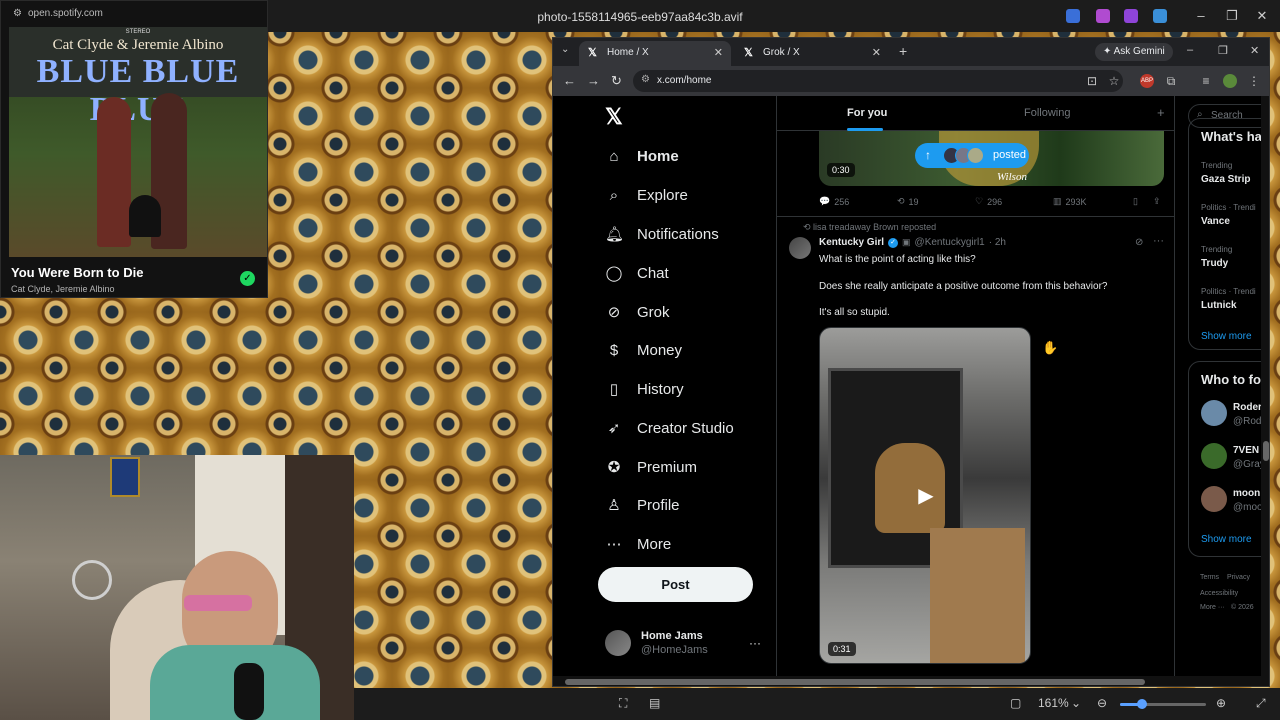  What do you see at coordinates (638, 544) in the screenshot?
I see `nav-item-more: ⋯ More` at bounding box center [638, 544].